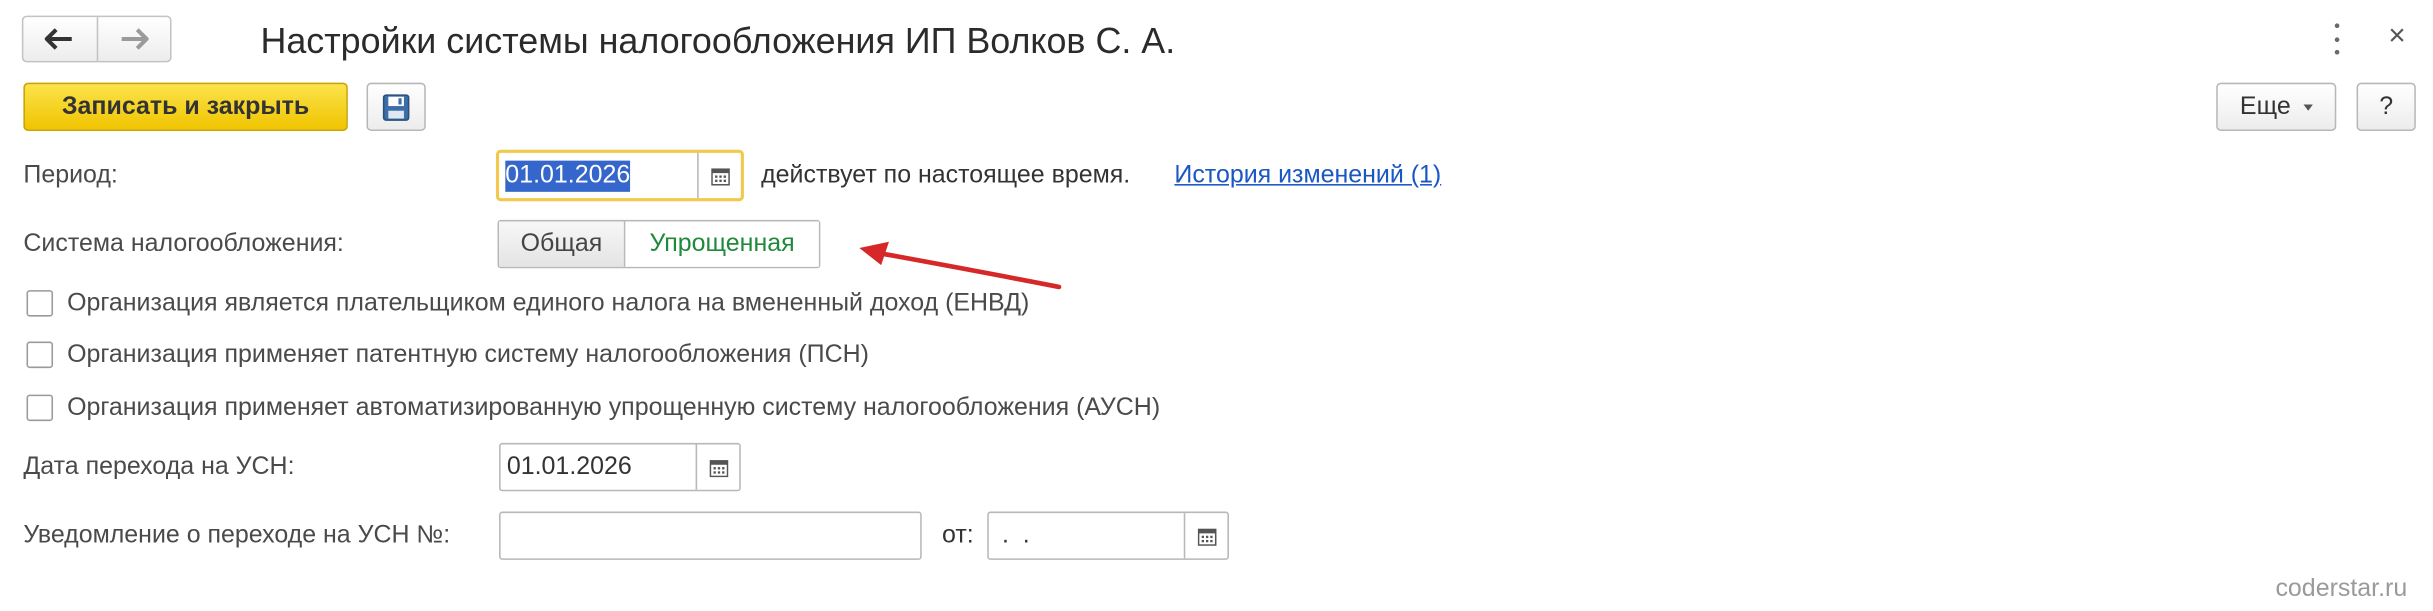 This screenshot has width=2433, height=611. I want to click on period-date-value: 01.01.2026, so click(568, 175).